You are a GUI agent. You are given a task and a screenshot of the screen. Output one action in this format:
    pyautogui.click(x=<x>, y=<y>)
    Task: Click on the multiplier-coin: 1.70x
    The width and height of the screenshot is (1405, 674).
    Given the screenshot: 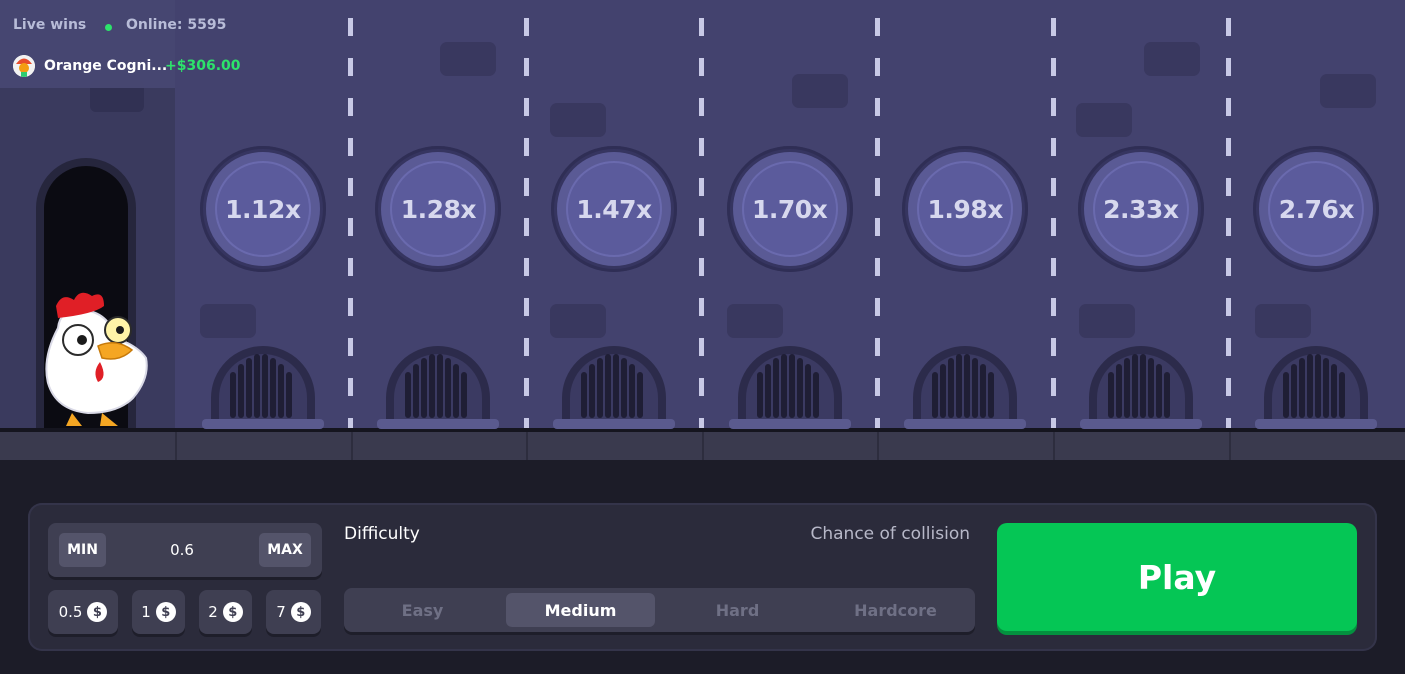 What is the action you would take?
    pyautogui.click(x=789, y=209)
    